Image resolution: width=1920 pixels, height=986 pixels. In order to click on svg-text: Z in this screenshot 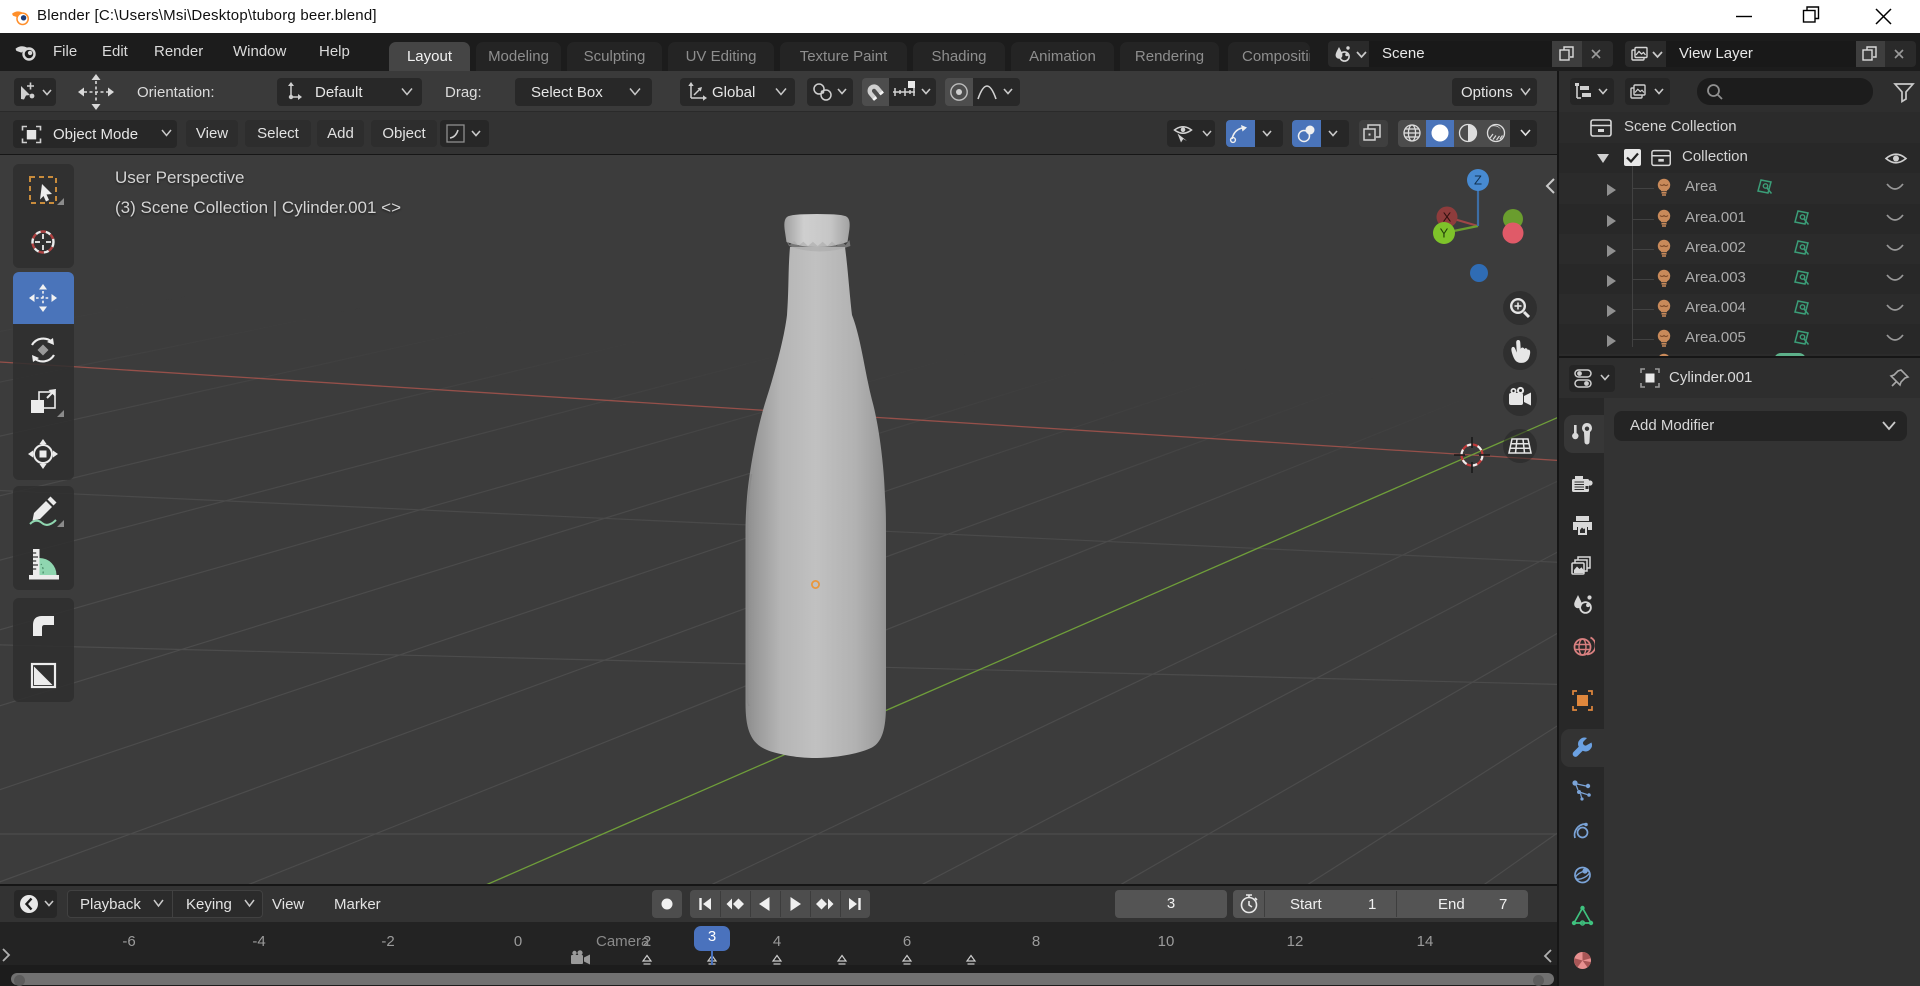, I will do `click(1478, 180)`.